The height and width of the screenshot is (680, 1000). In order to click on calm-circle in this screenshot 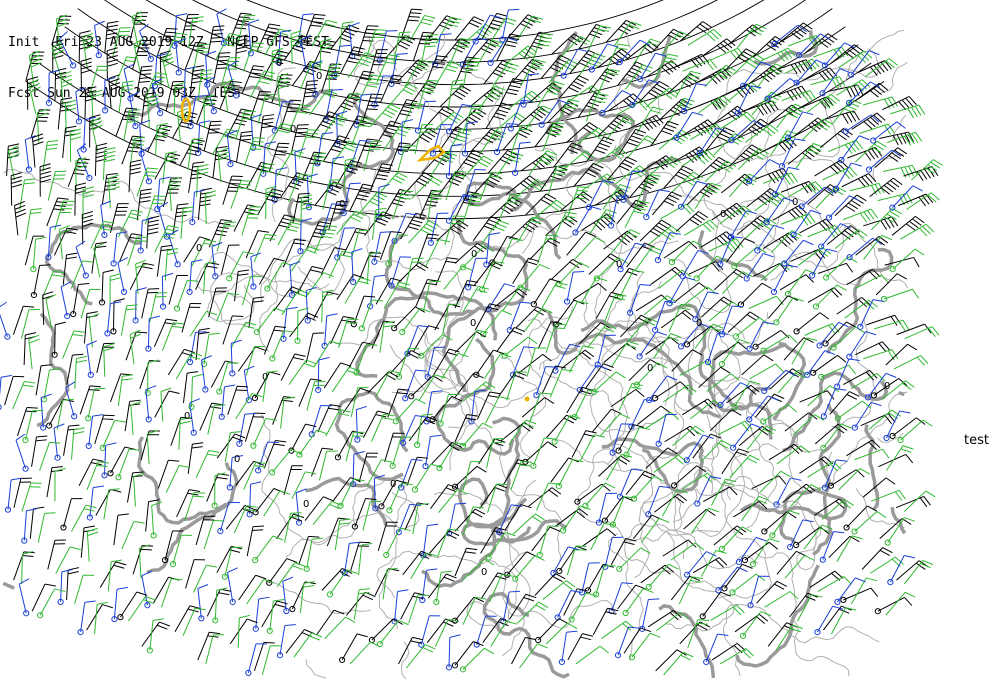, I will do `click(219, 391)`.